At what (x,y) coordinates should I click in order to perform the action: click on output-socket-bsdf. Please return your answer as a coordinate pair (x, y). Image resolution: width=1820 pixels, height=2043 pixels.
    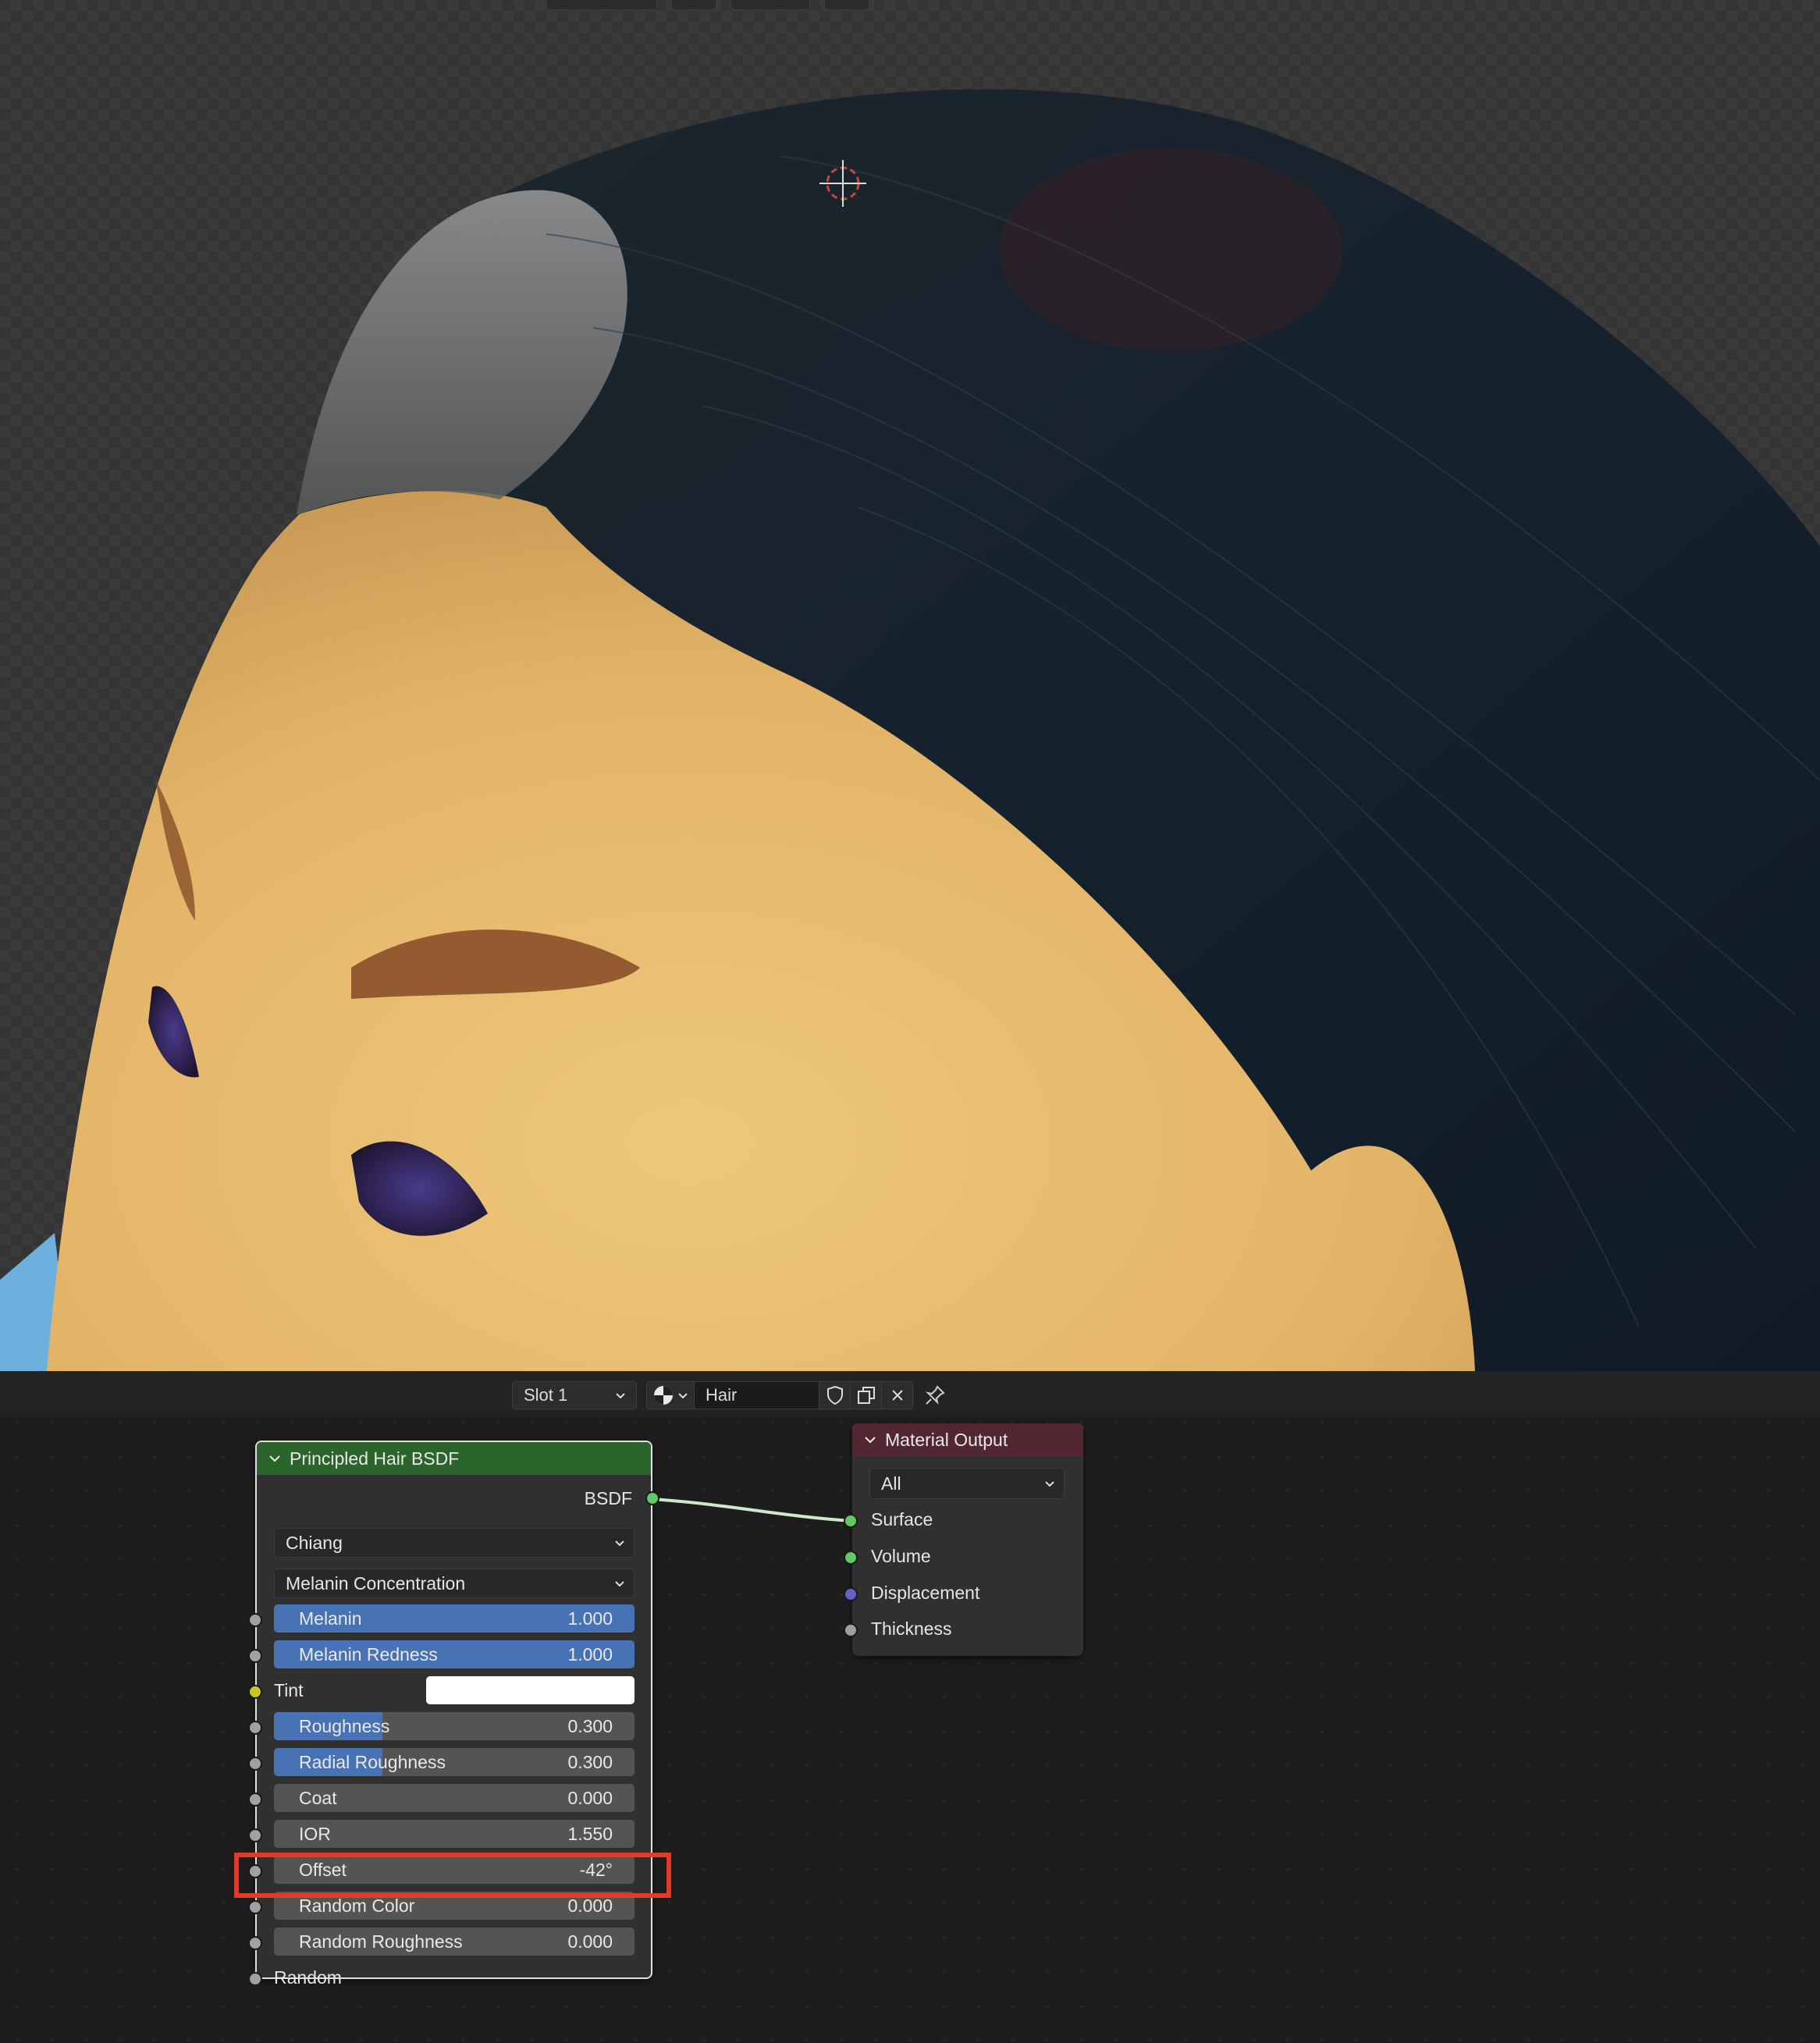
    Looking at the image, I should click on (652, 1498).